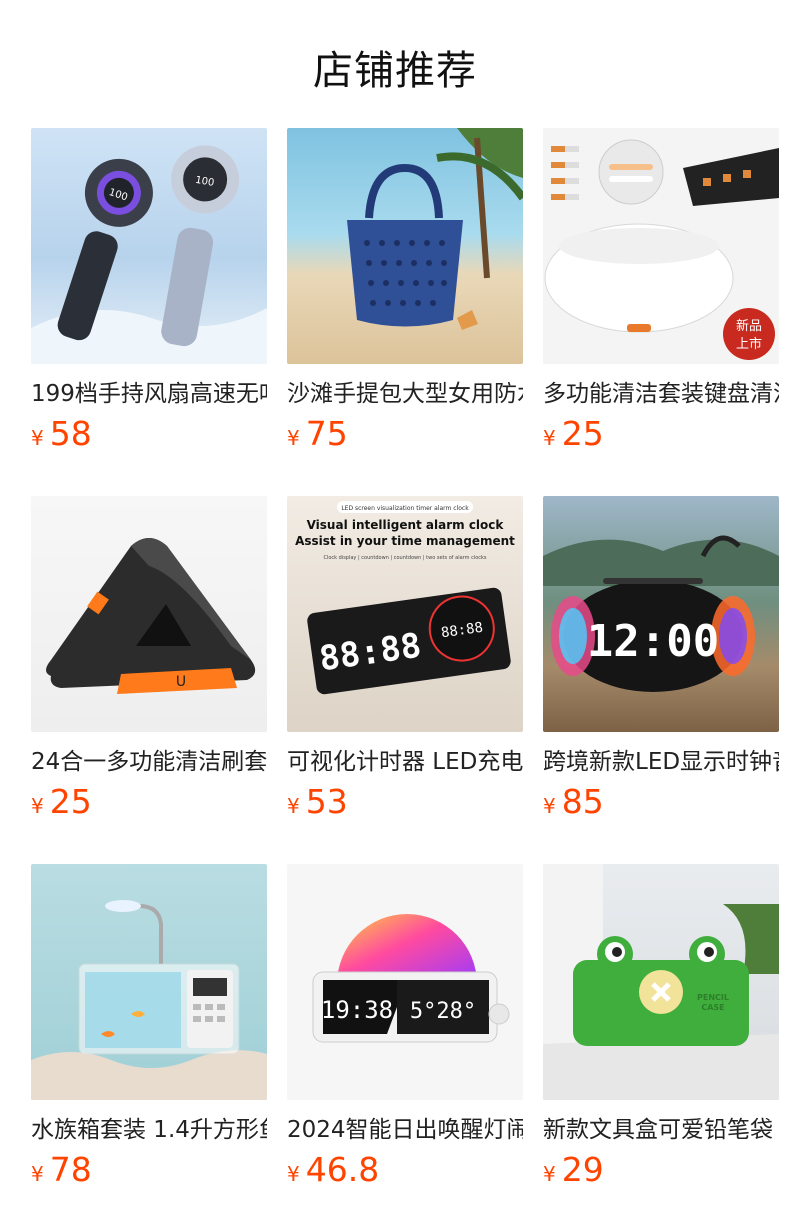  I want to click on product-card: 100 100 199档手持风扇高速无叶 ¥58, so click(149, 312).